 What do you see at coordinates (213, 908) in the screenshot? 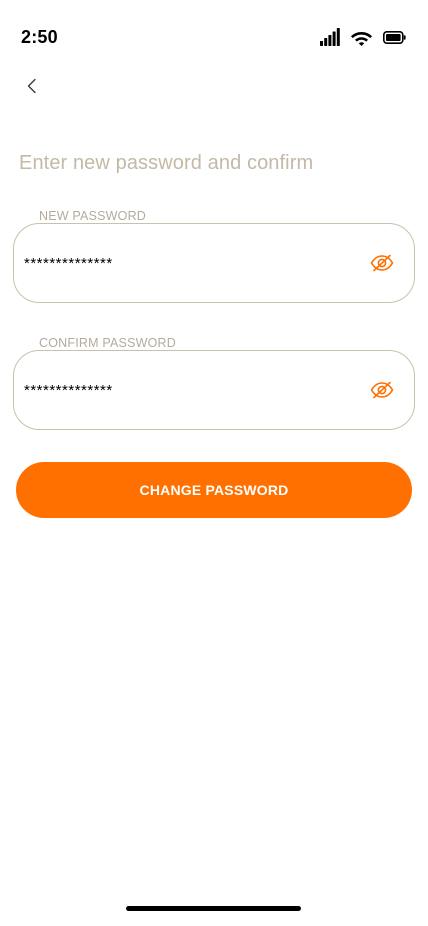
I see `home-indicator` at bounding box center [213, 908].